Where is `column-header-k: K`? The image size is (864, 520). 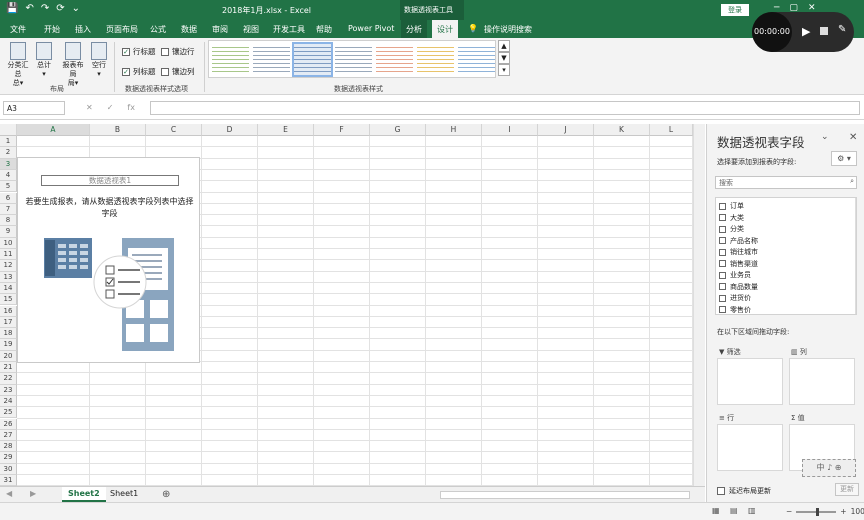
column-header-k: K is located at coordinates (622, 130).